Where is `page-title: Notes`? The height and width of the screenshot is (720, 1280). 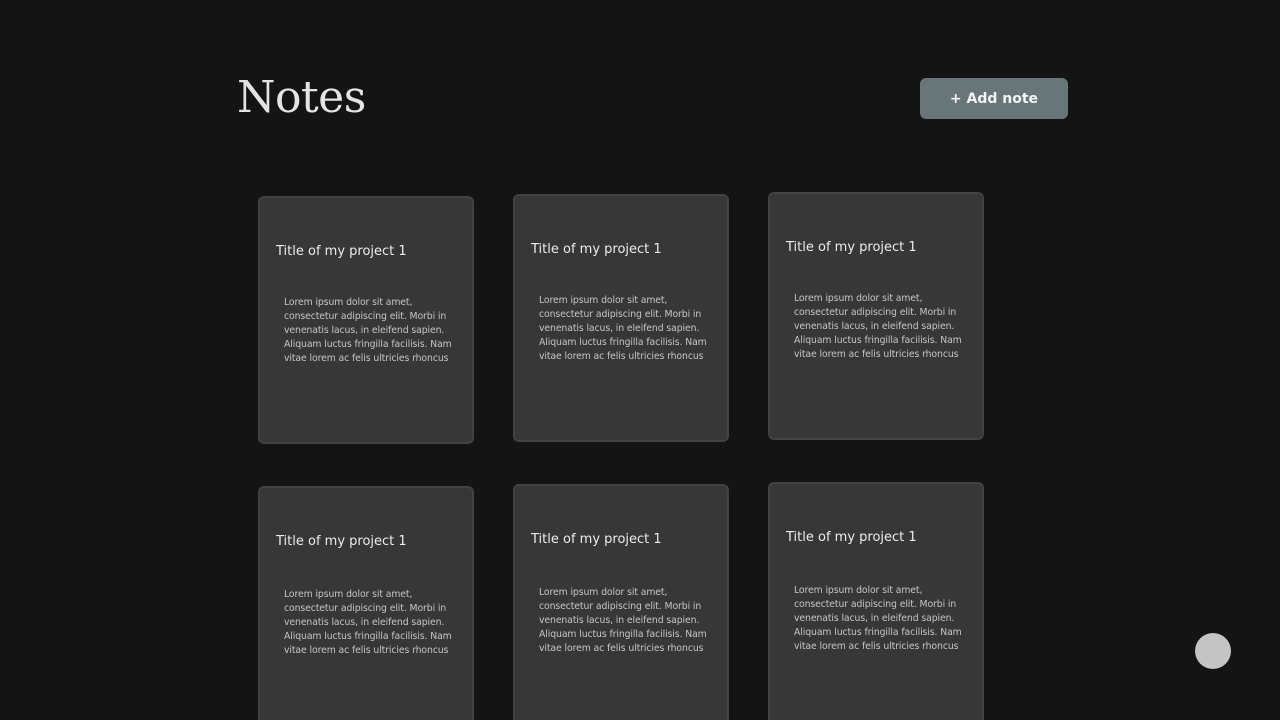
page-title: Notes is located at coordinates (301, 97).